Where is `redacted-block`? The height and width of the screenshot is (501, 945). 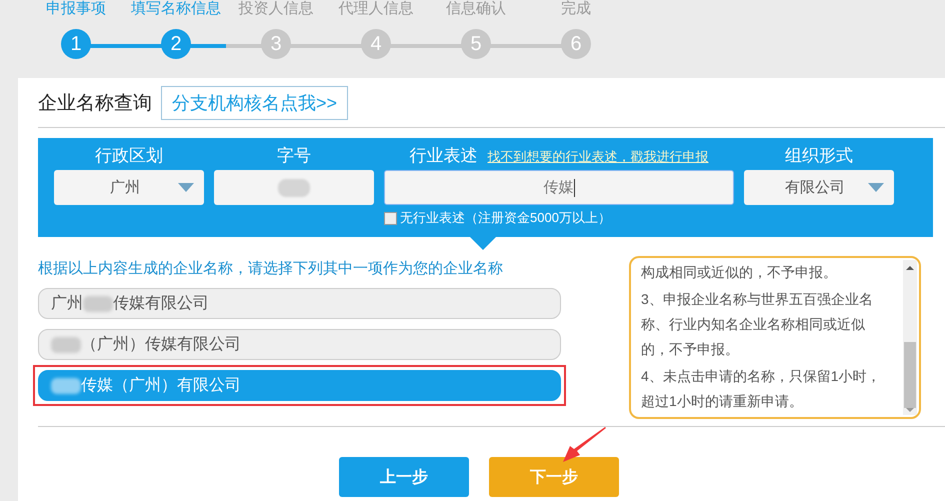 redacted-block is located at coordinates (294, 187).